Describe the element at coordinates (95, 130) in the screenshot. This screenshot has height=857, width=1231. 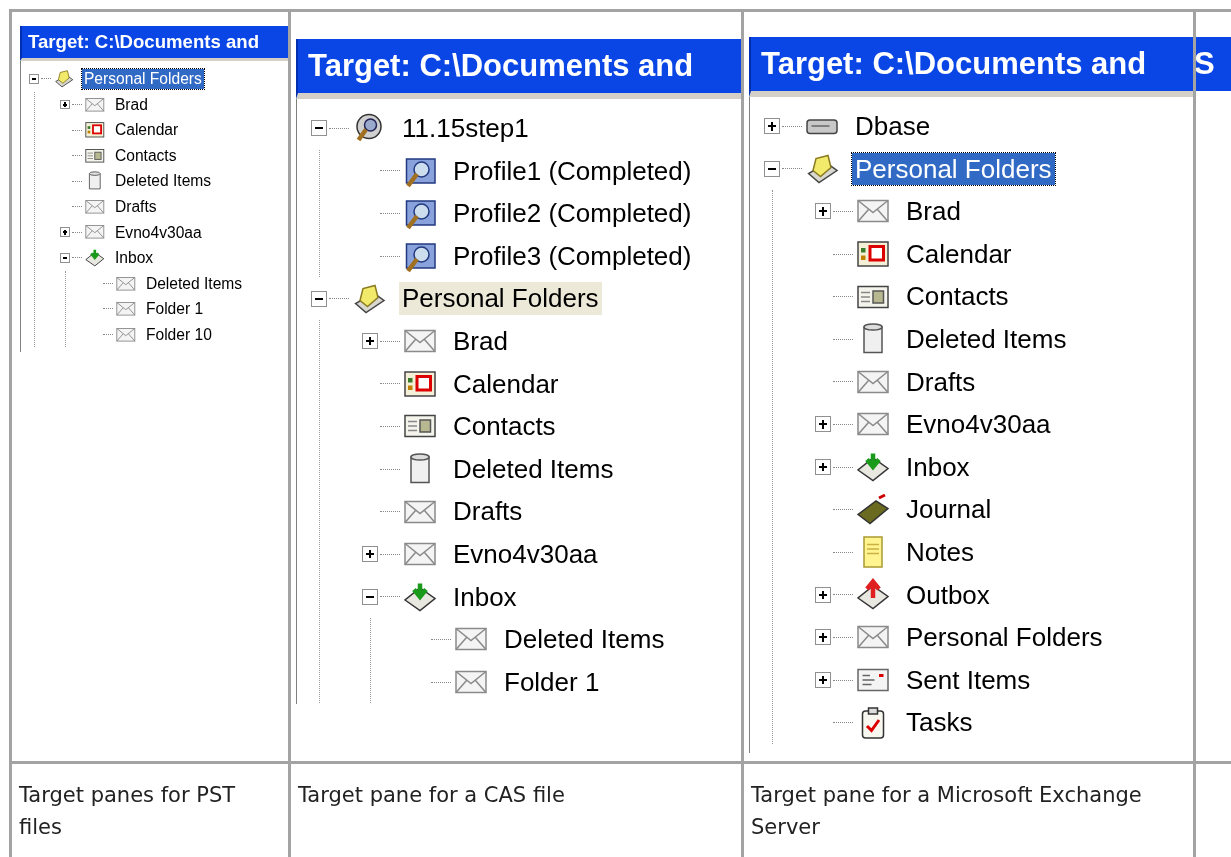
I see `calendar-icon` at that location.